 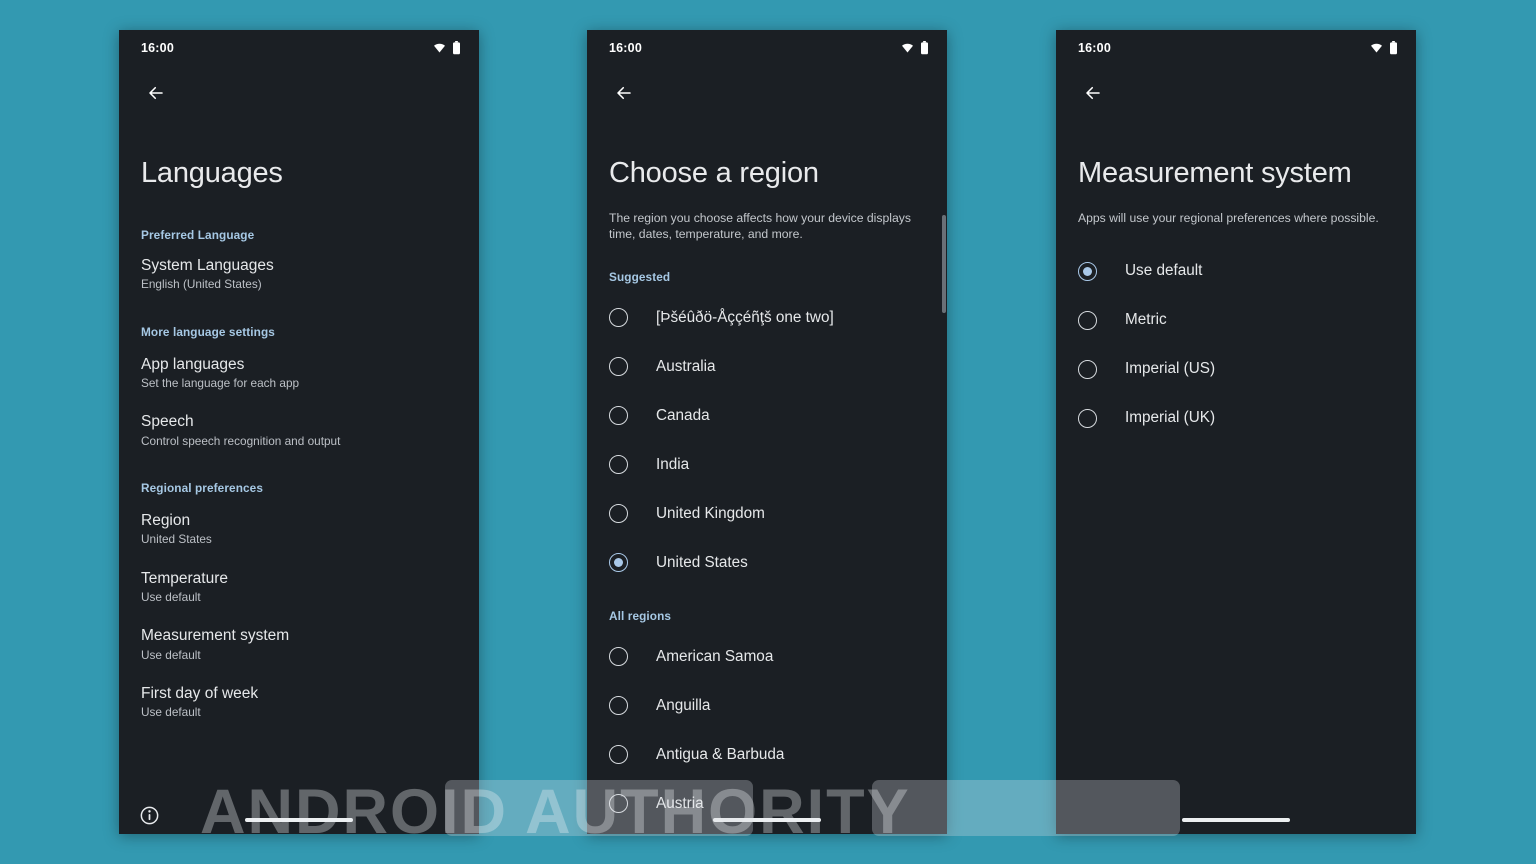 I want to click on pref-title: Speech, so click(x=167, y=422).